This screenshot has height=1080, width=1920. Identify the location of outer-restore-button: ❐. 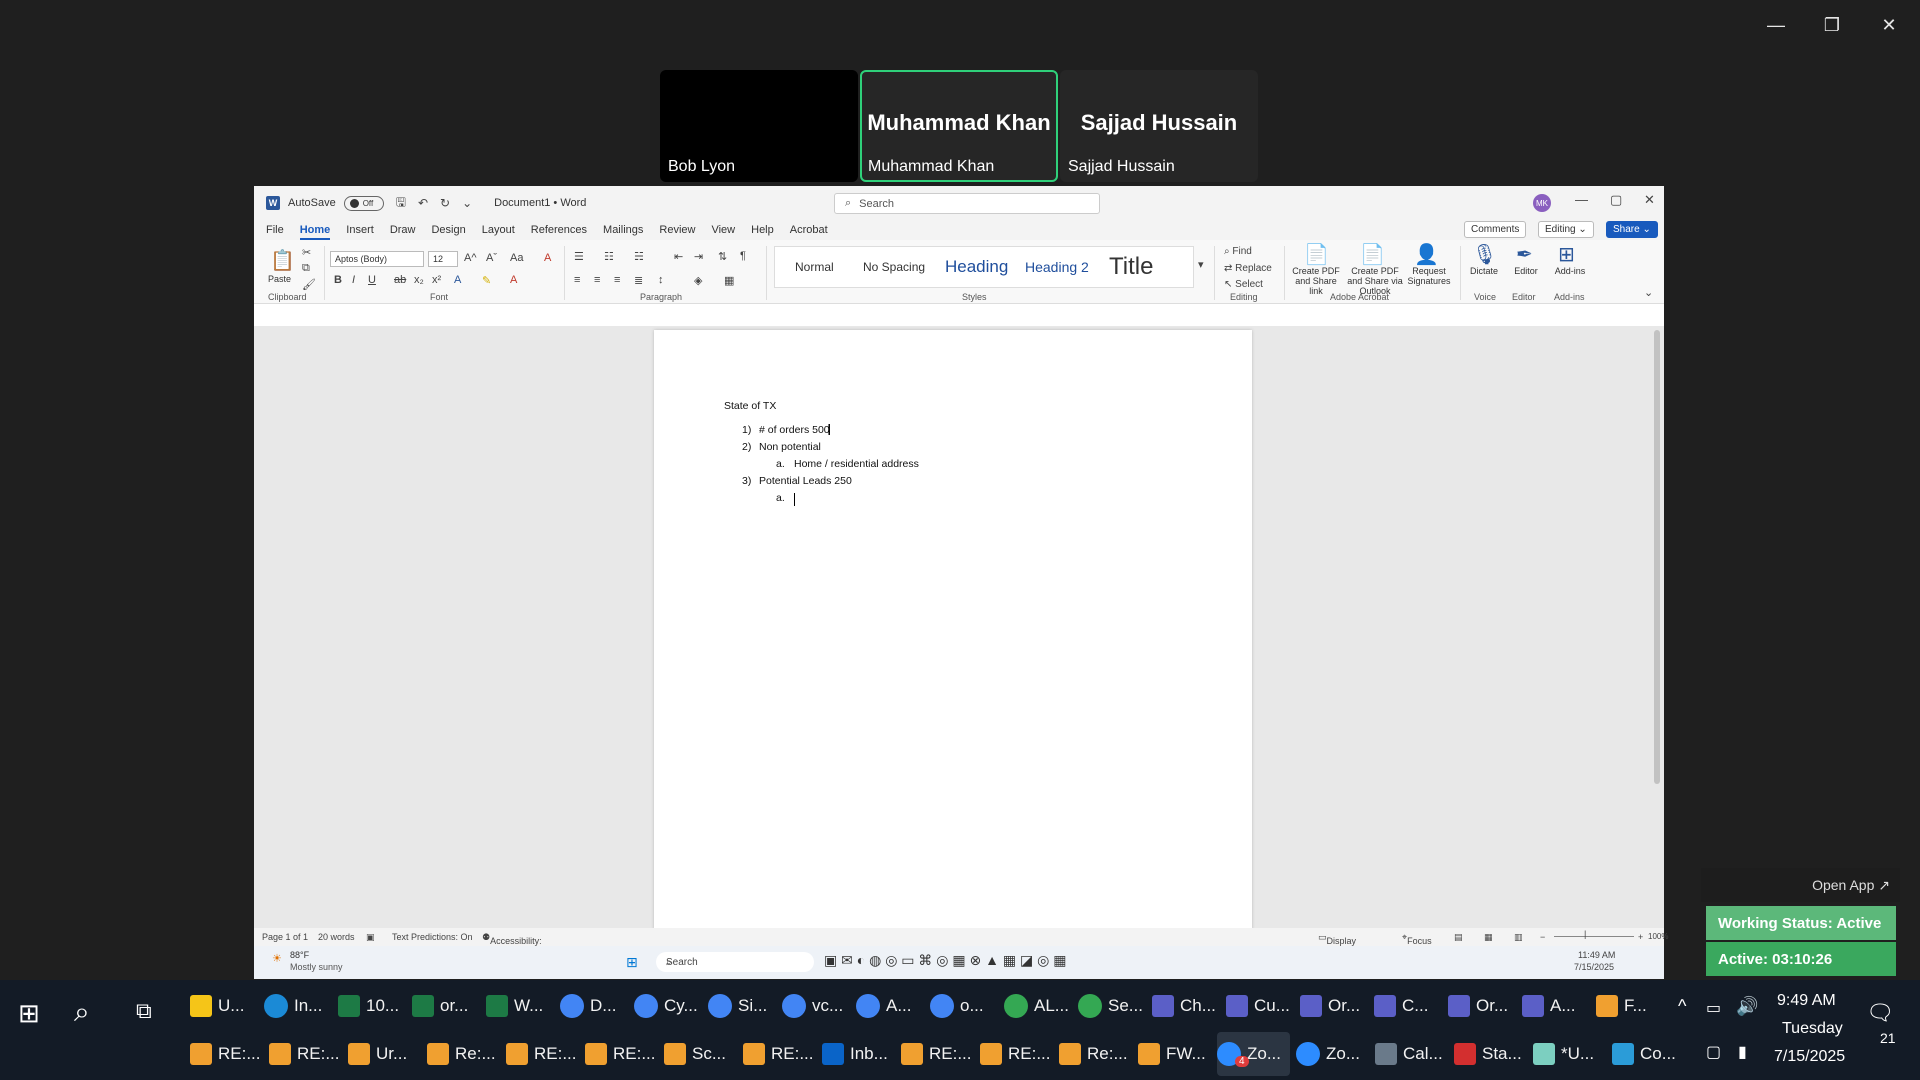
(1832, 25).